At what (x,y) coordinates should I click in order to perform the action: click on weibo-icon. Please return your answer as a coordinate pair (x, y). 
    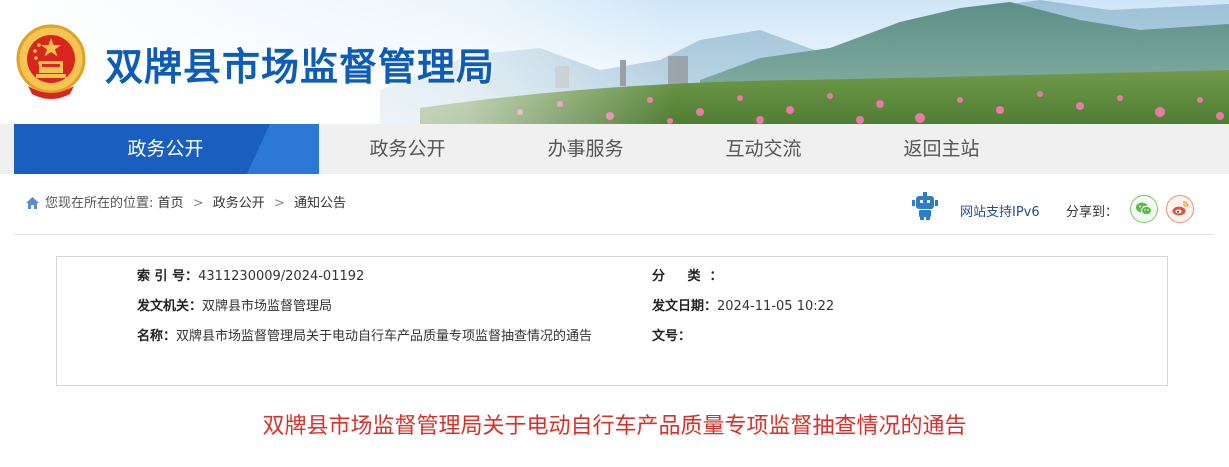
    Looking at the image, I should click on (1180, 208).